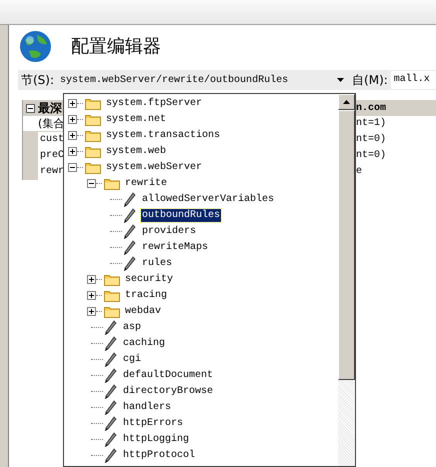 The width and height of the screenshot is (436, 467). Describe the element at coordinates (132, 327) in the screenshot. I see `tree-item: asp` at that location.